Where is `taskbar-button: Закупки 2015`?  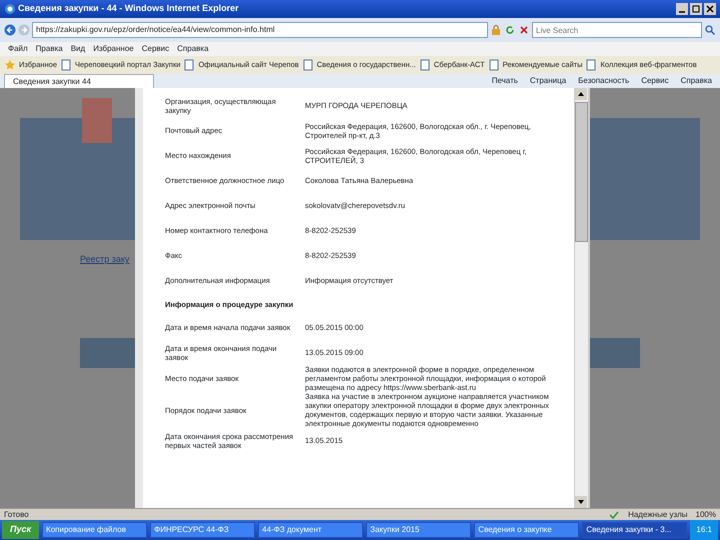 taskbar-button: Закупки 2015 is located at coordinates (419, 530).